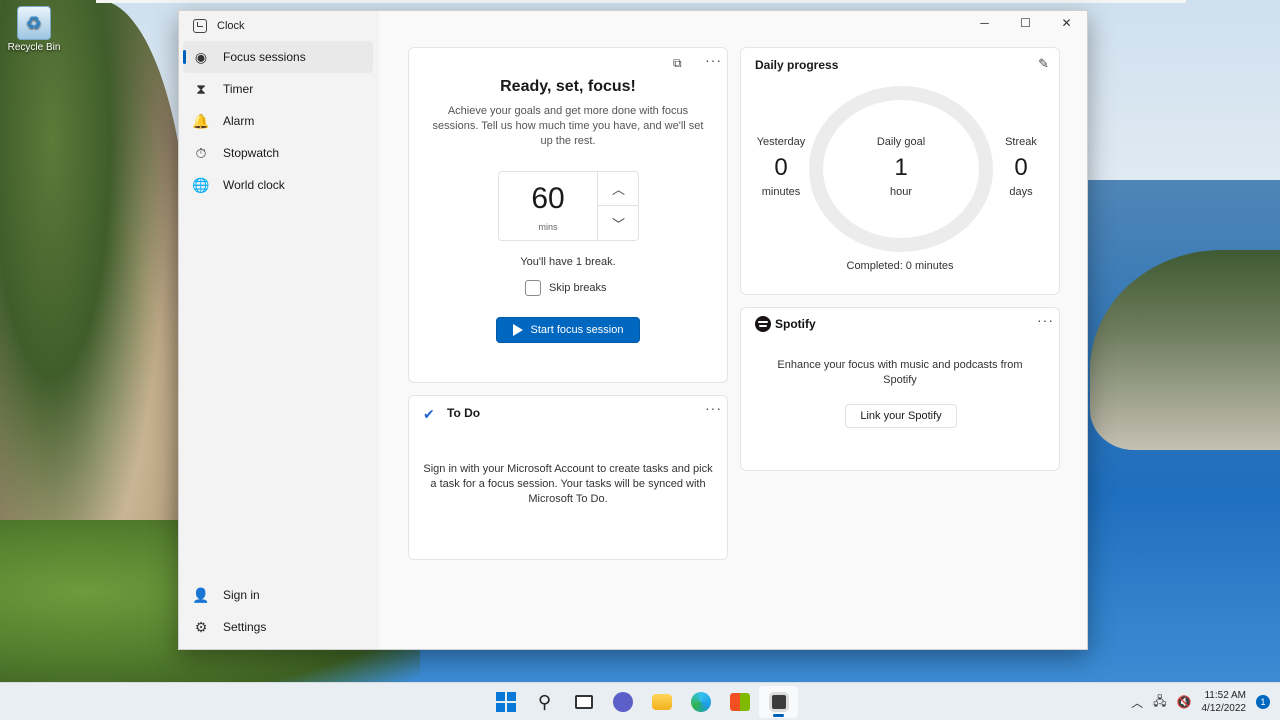 The image size is (1280, 720). What do you see at coordinates (1225, 695) in the screenshot?
I see `taskbar-time: 11:52 AM` at bounding box center [1225, 695].